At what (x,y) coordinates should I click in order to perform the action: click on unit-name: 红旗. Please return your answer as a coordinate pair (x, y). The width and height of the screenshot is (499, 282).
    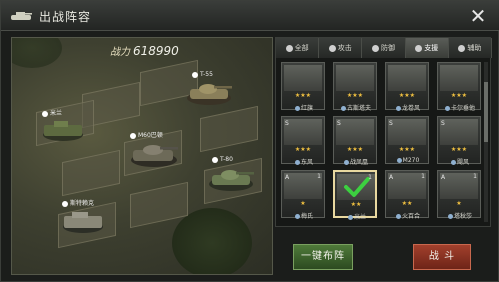
    Looking at the image, I should click on (304, 107).